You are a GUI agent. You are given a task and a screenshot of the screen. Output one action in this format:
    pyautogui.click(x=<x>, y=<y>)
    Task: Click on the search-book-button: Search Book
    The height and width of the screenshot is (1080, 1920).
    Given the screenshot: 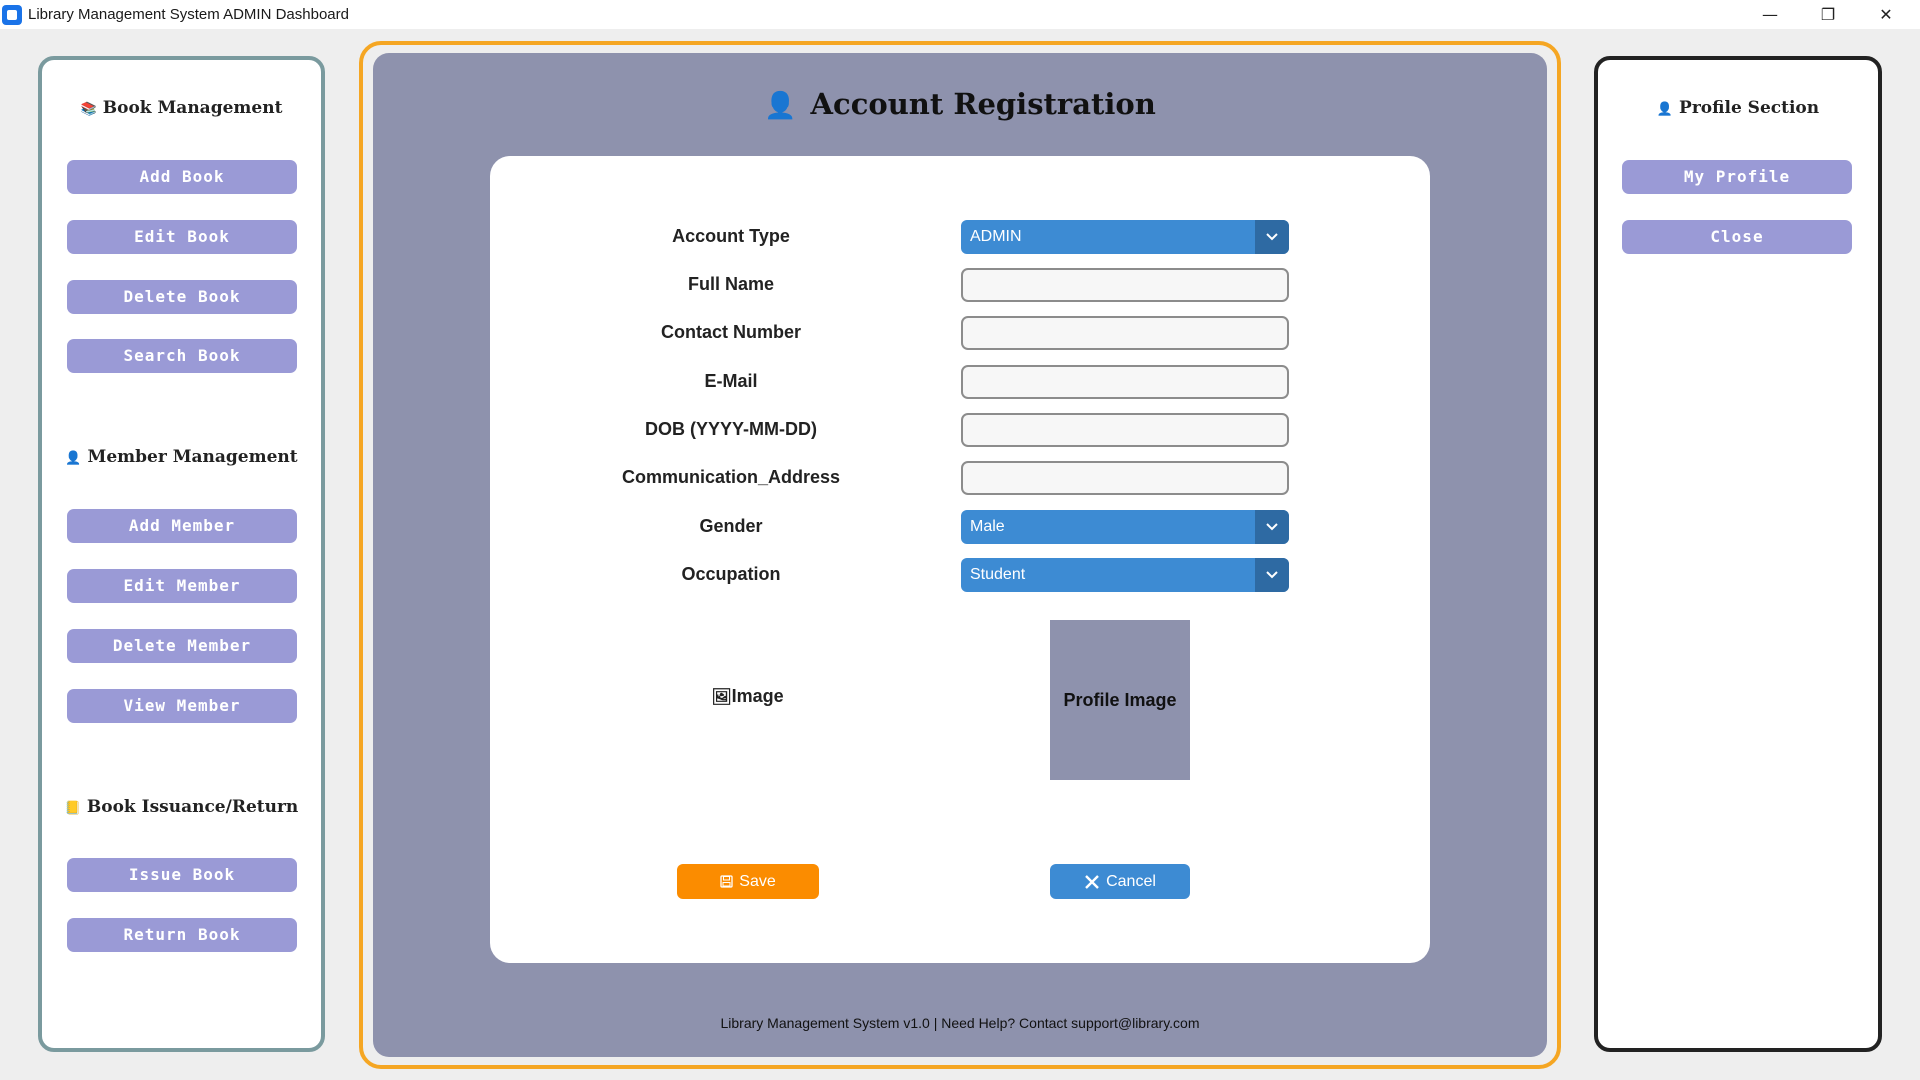 What is the action you would take?
    pyautogui.click(x=182, y=356)
    